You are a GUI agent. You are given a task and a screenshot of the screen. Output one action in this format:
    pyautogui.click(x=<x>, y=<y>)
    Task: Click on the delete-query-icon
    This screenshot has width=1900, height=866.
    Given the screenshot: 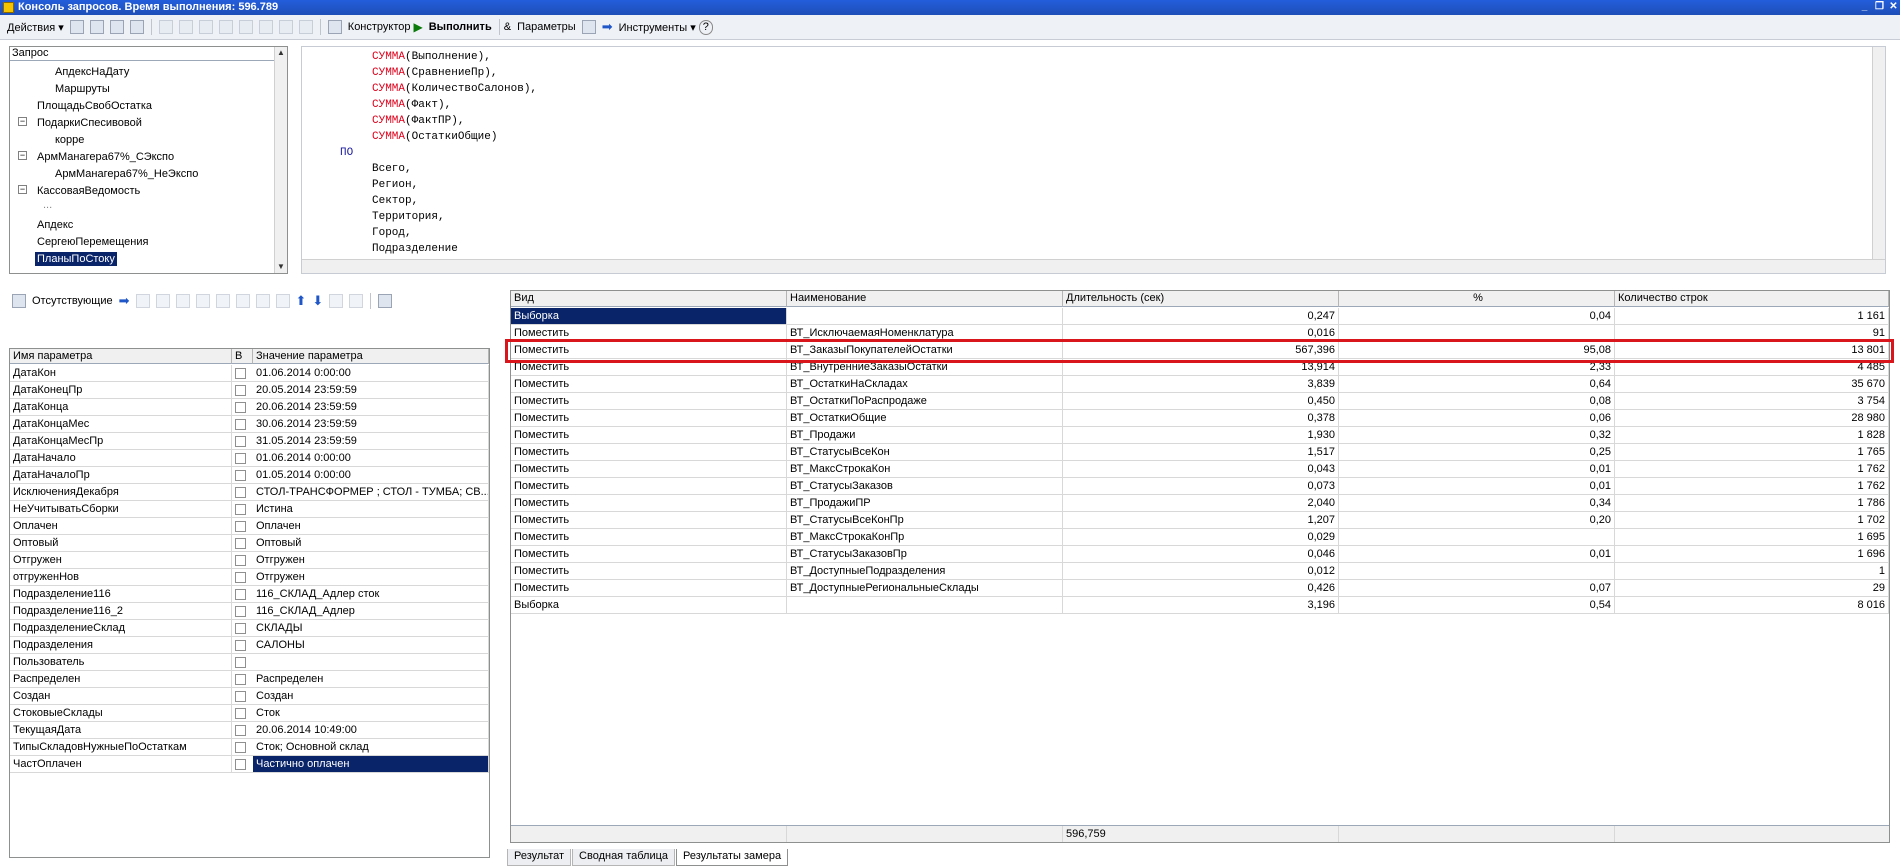 What is the action you would take?
    pyautogui.click(x=225, y=27)
    